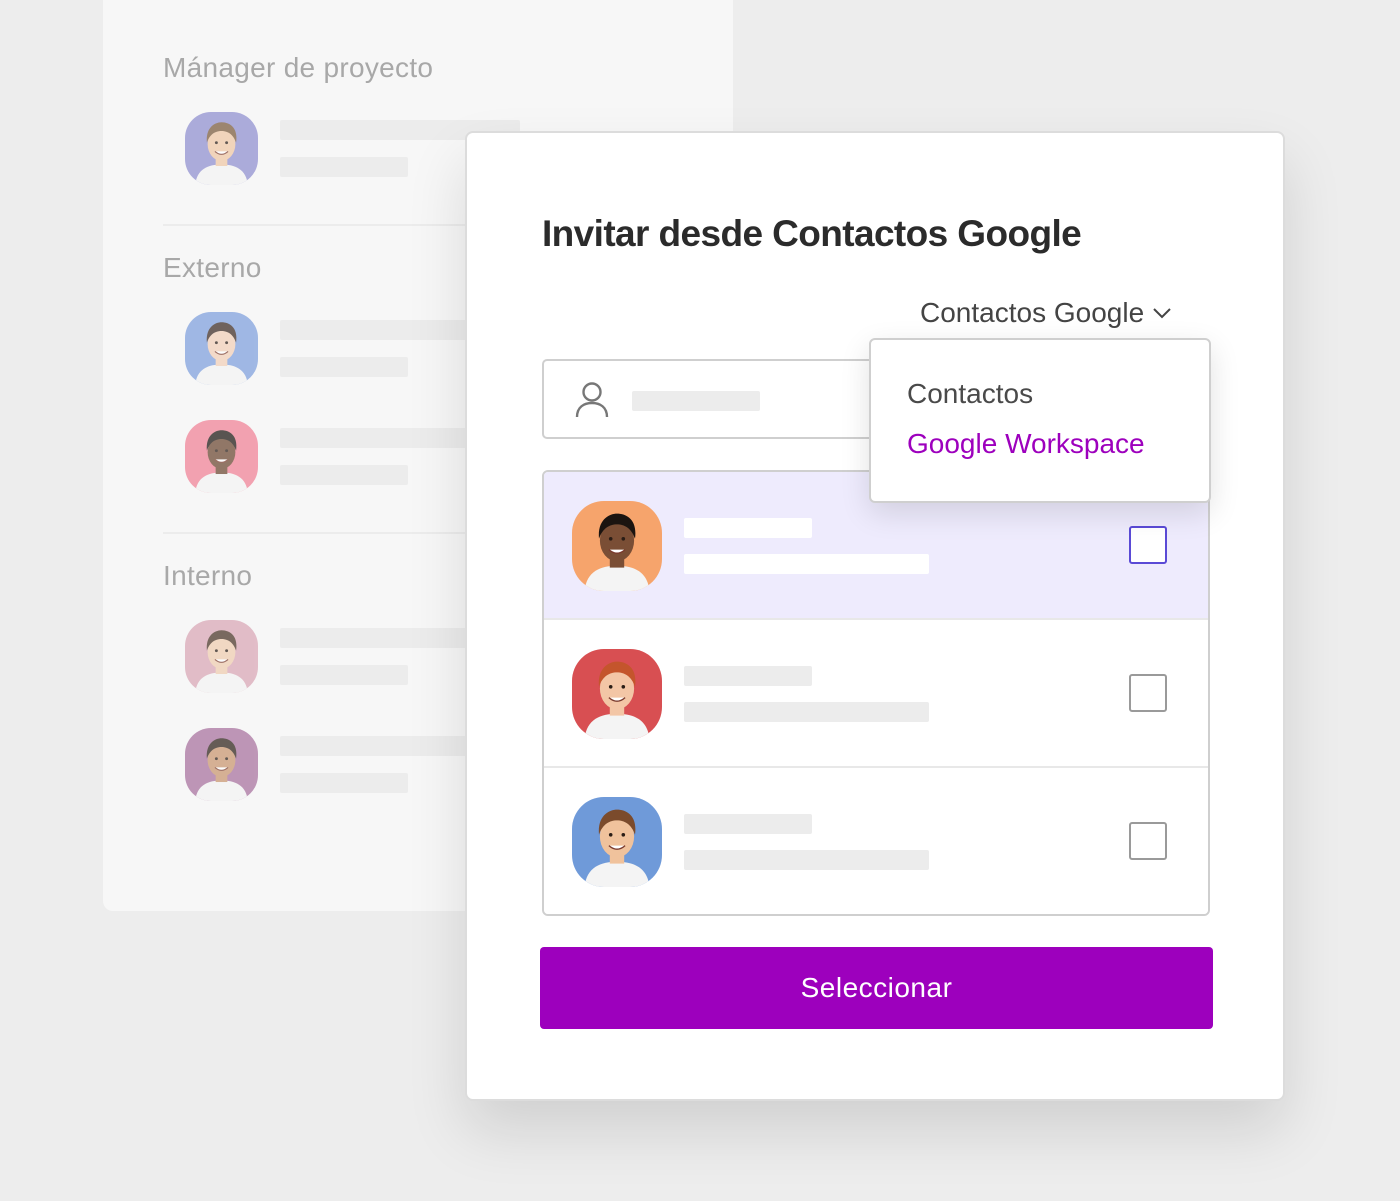 The image size is (1400, 1201). Describe the element at coordinates (970, 394) in the screenshot. I see `dropdown-option-contactos: Contactos` at that location.